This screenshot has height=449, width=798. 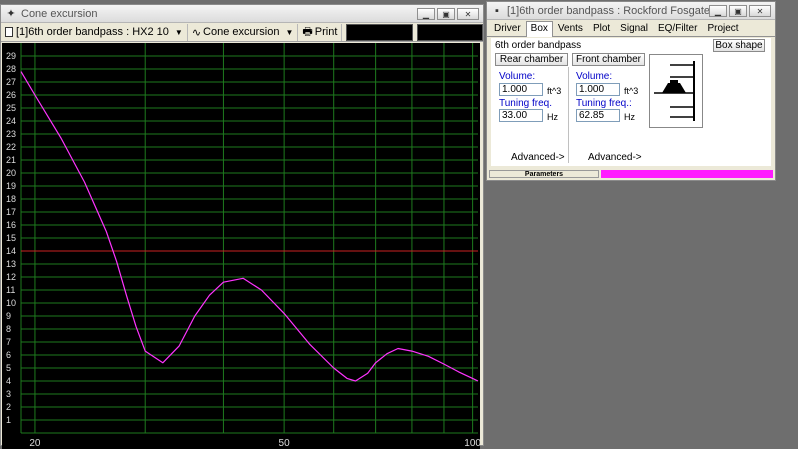 What do you see at coordinates (196, 32) in the screenshot?
I see `wave-icon: ∿` at bounding box center [196, 32].